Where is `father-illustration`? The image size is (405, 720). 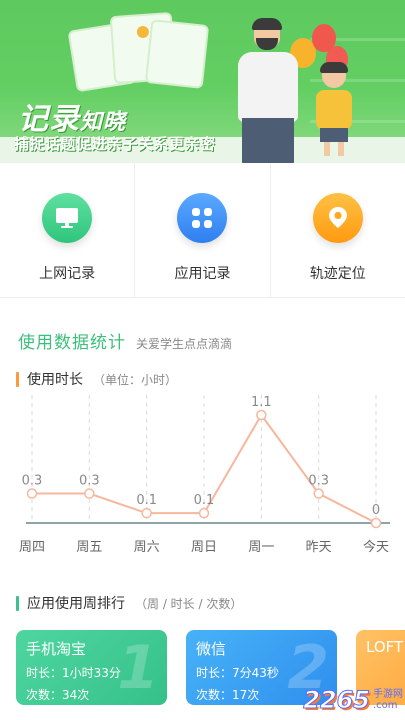
father-illustration is located at coordinates (268, 90).